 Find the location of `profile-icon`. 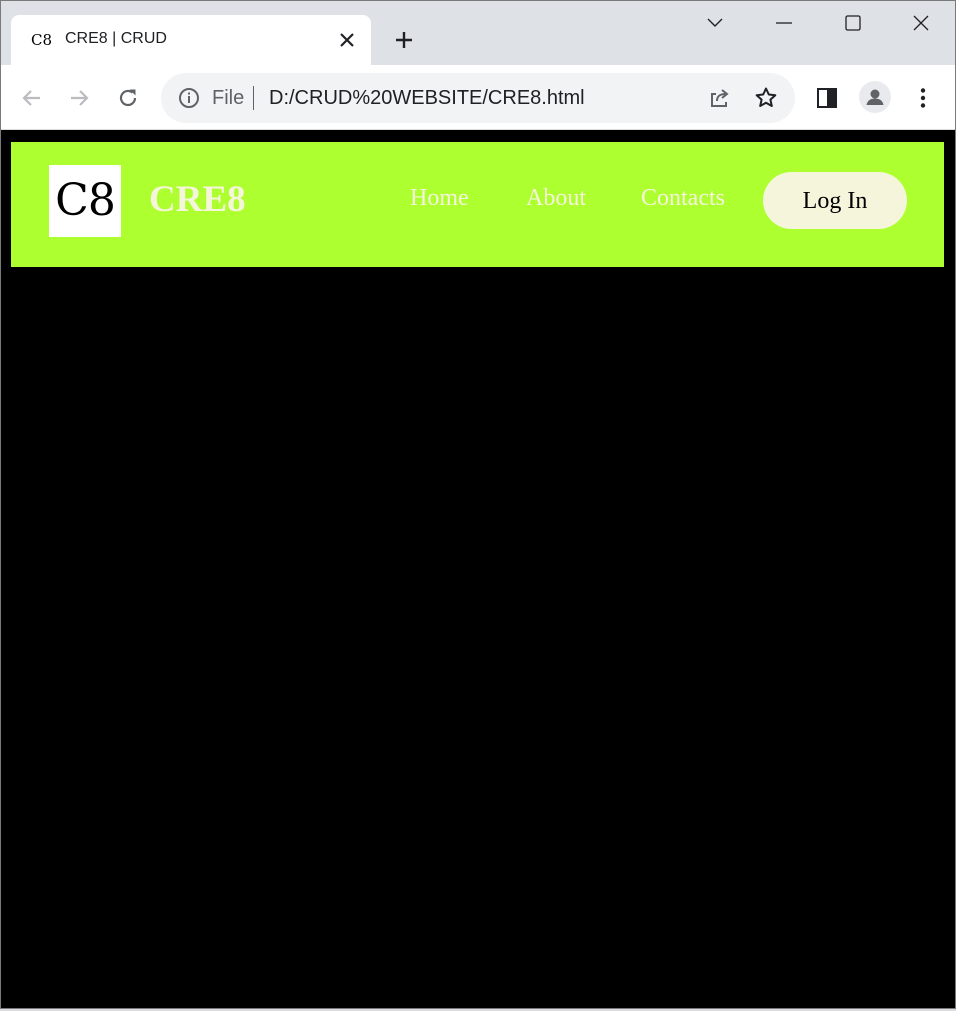

profile-icon is located at coordinates (875, 97).